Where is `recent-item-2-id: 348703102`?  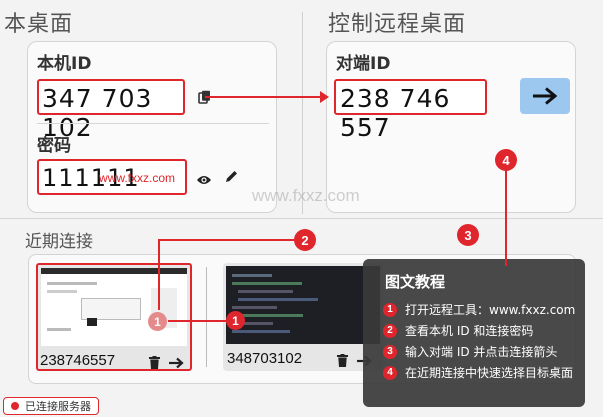 recent-item-2-id: 348703102 is located at coordinates (265, 358).